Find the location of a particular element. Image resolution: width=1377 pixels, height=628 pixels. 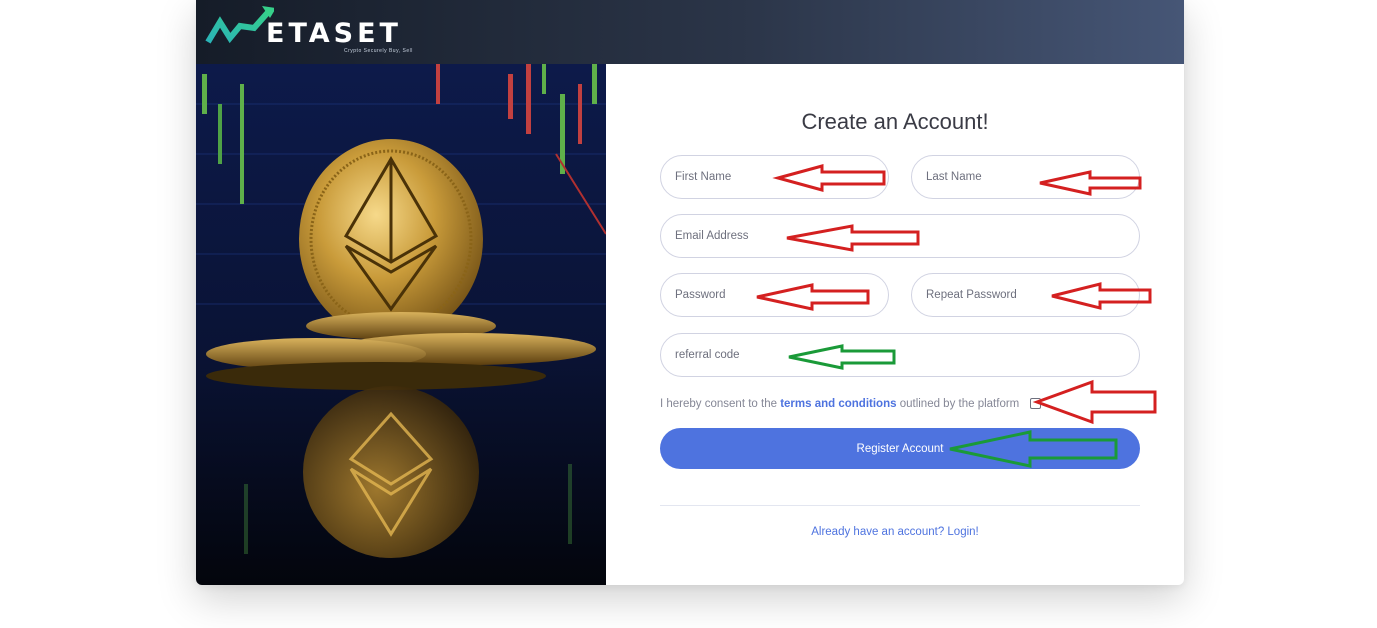

consent-prefix: I hereby consent to the is located at coordinates (718, 404).